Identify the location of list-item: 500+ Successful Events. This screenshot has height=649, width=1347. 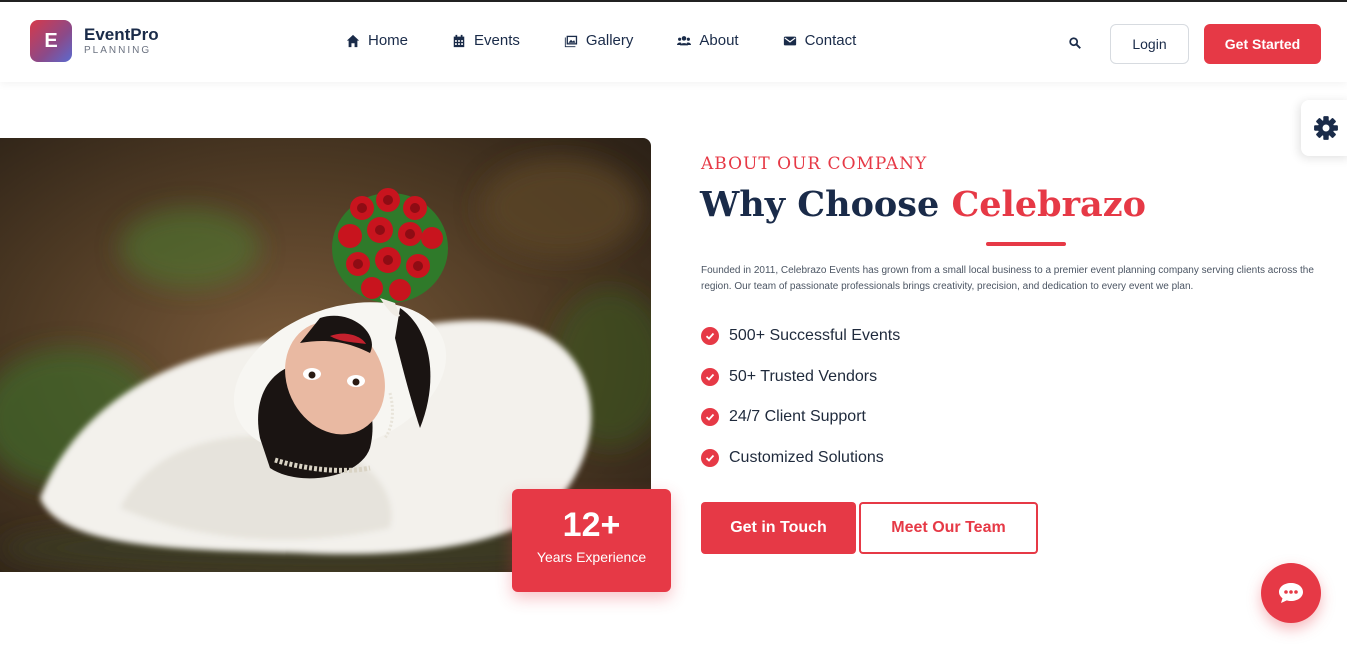
(800, 336).